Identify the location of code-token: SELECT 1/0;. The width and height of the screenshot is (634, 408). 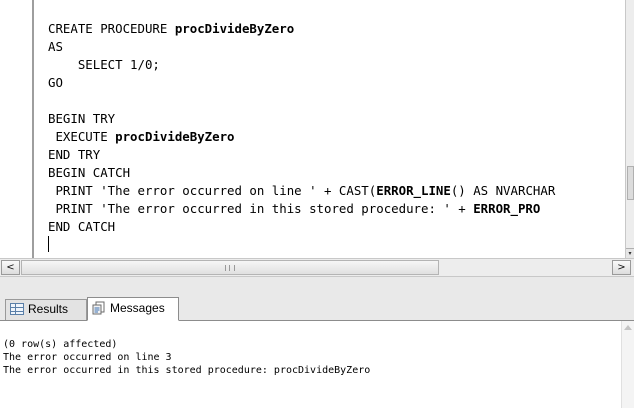
(104, 64).